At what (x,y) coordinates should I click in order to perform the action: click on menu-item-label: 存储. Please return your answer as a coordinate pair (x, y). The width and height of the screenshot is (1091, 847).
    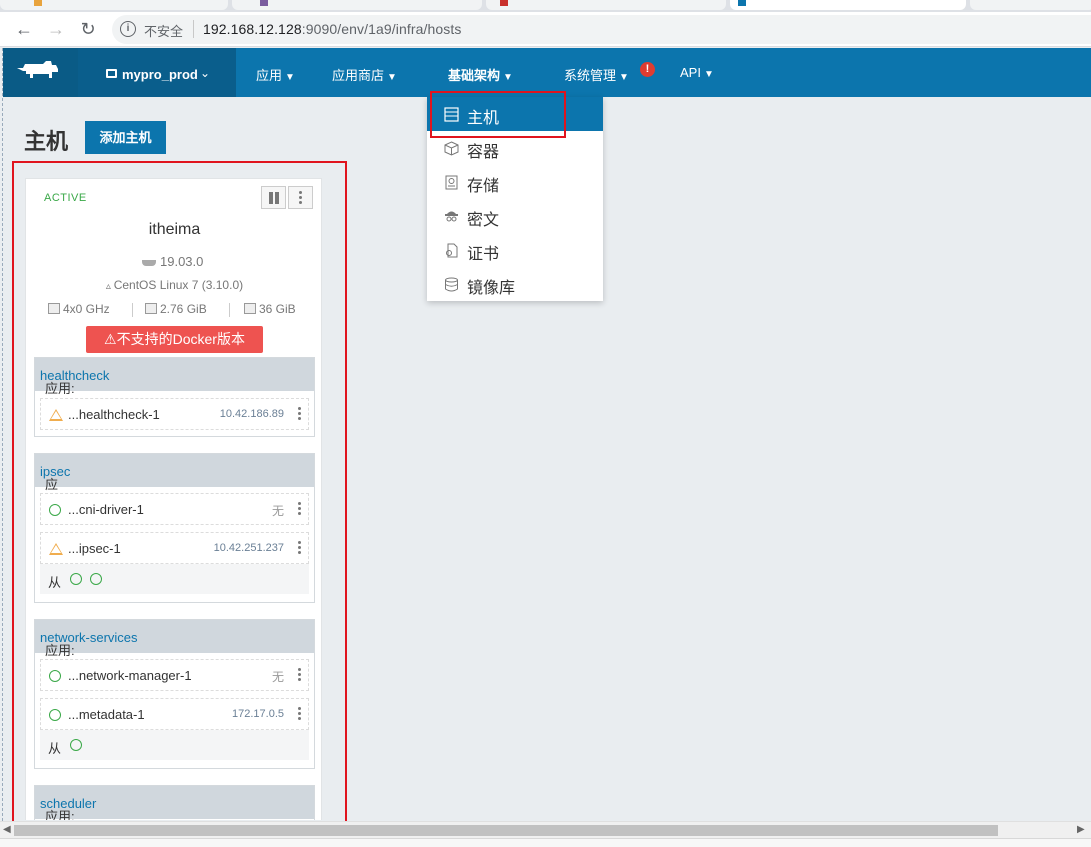
    Looking at the image, I should click on (483, 186).